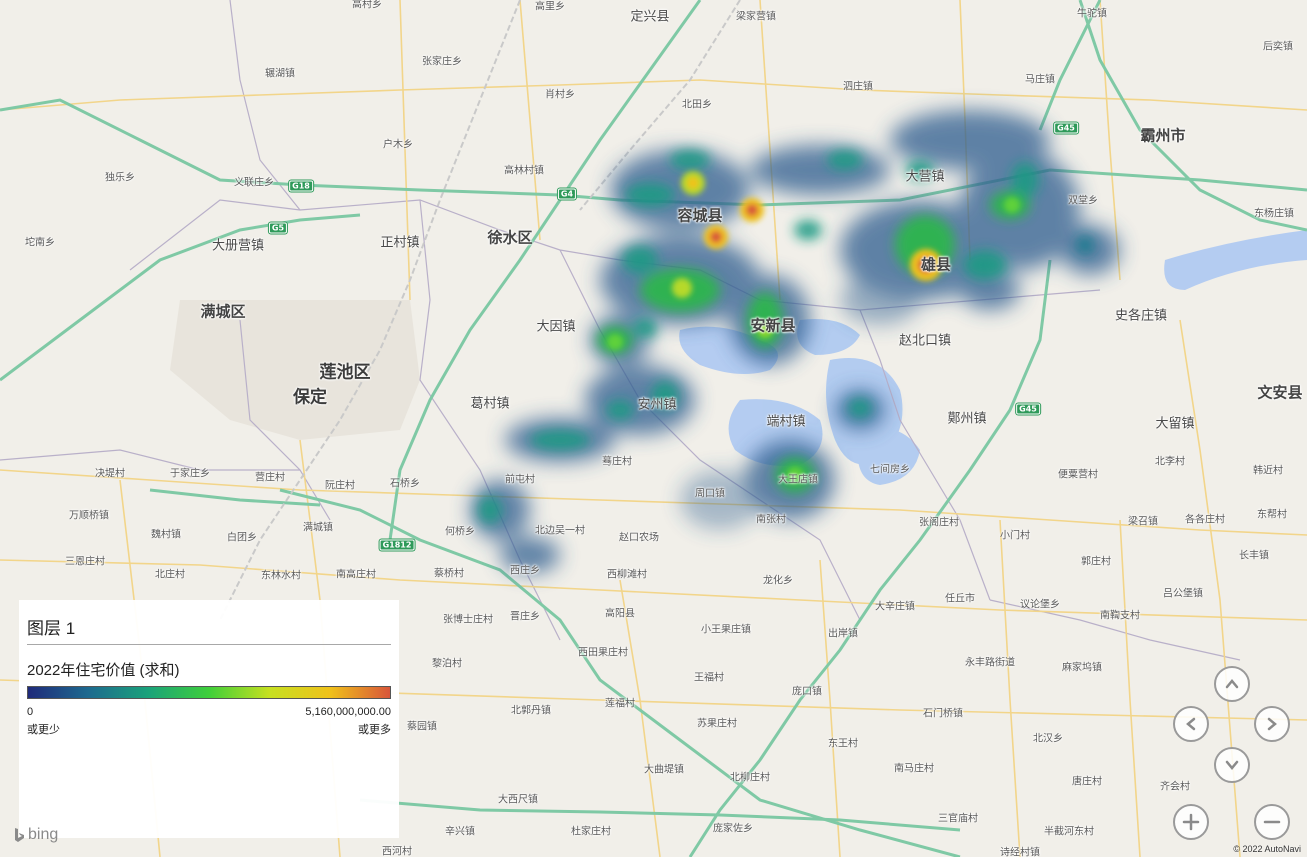  What do you see at coordinates (43, 834) in the screenshot?
I see `bing-wordmark: bing` at bounding box center [43, 834].